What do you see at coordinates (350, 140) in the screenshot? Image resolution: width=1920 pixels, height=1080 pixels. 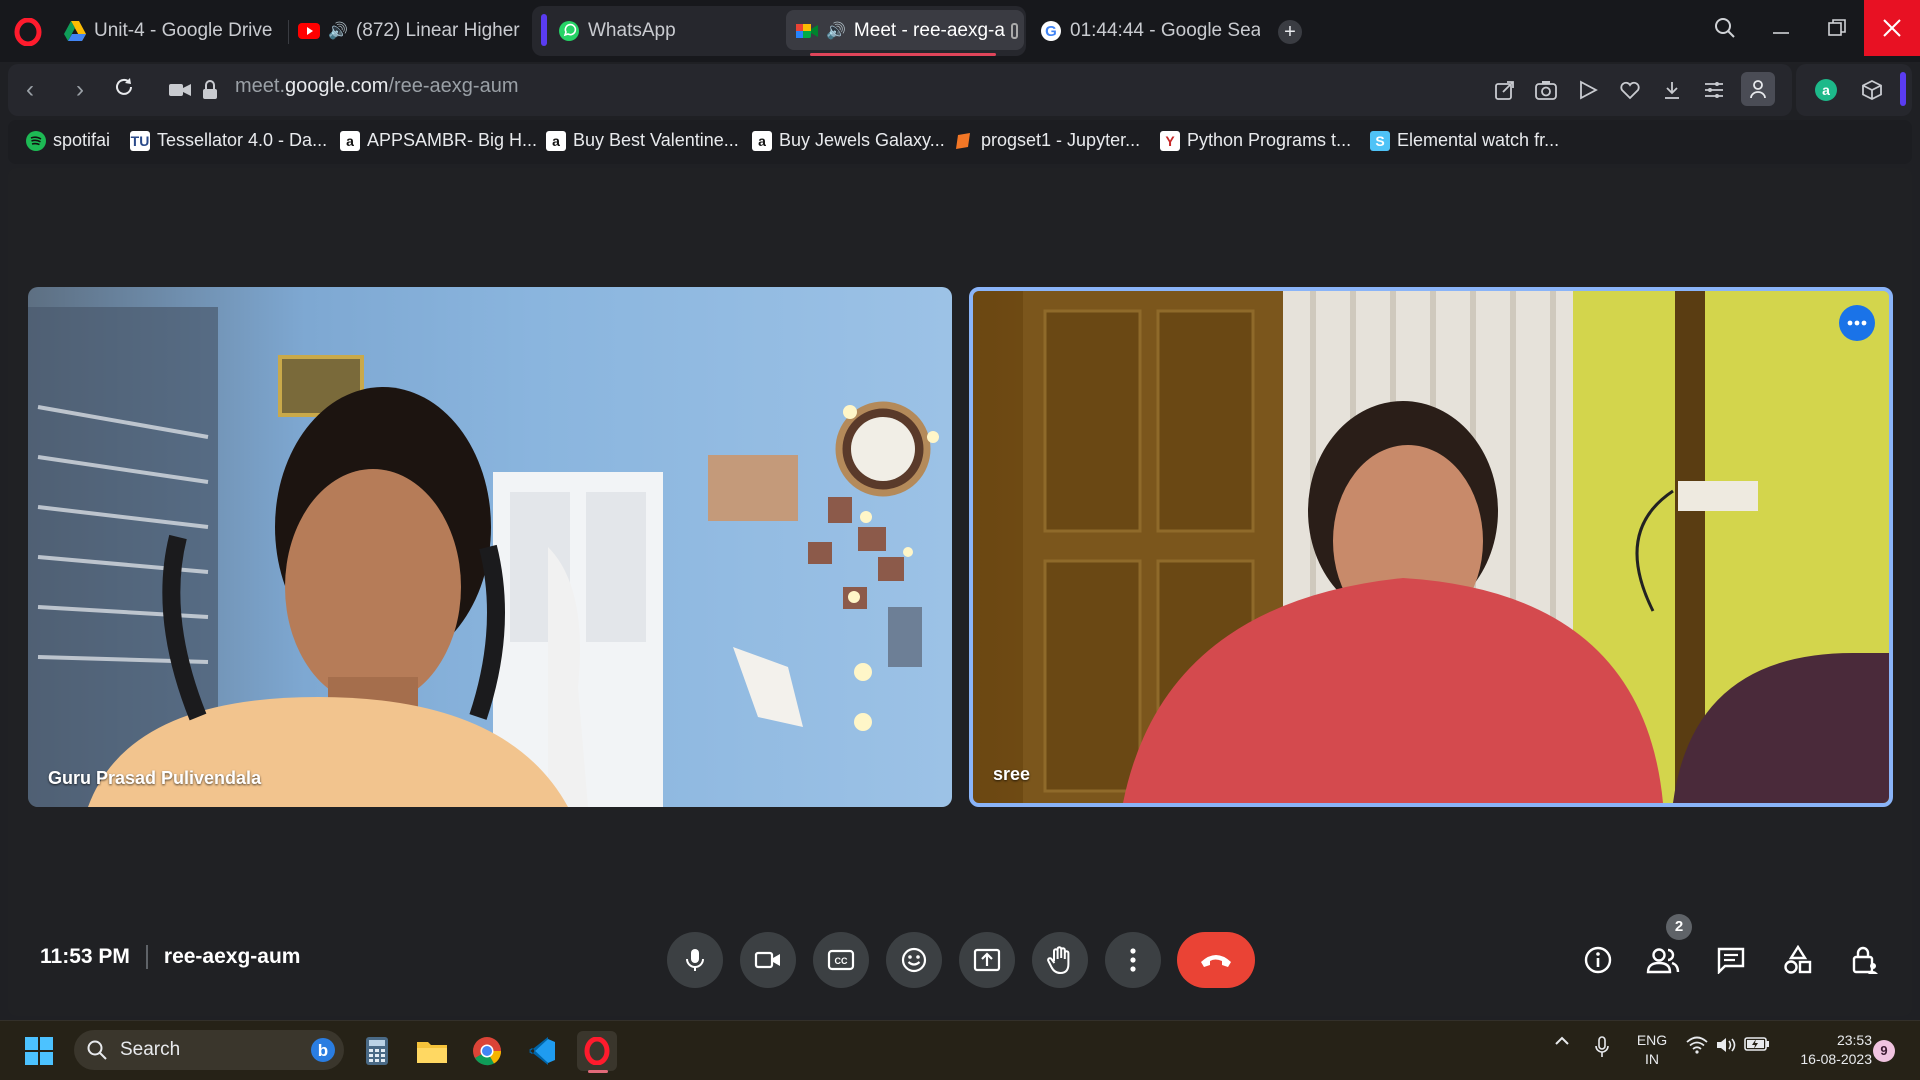 I see `amazon-icon: a` at bounding box center [350, 140].